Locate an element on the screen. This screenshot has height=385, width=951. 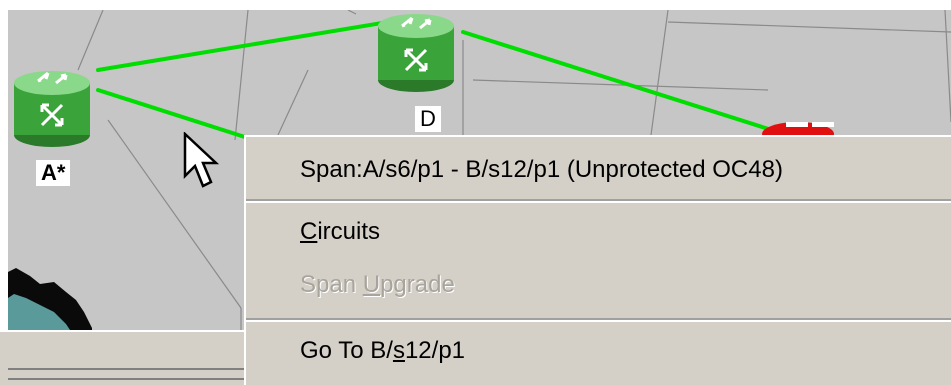
menu-item-span-upgrade-mnemonic: U is located at coordinates (371, 284).